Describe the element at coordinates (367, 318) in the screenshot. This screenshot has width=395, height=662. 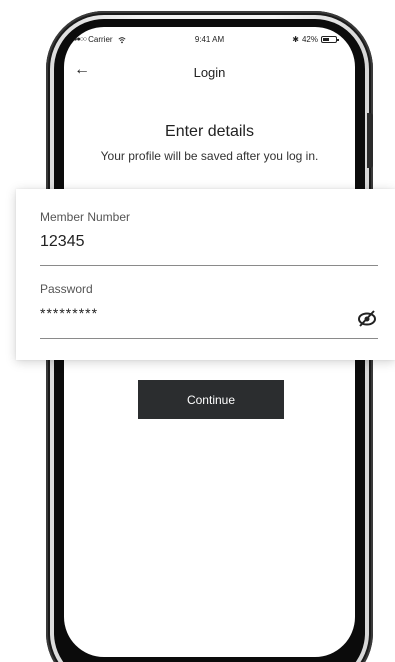
I see `eye-slash-icon` at that location.